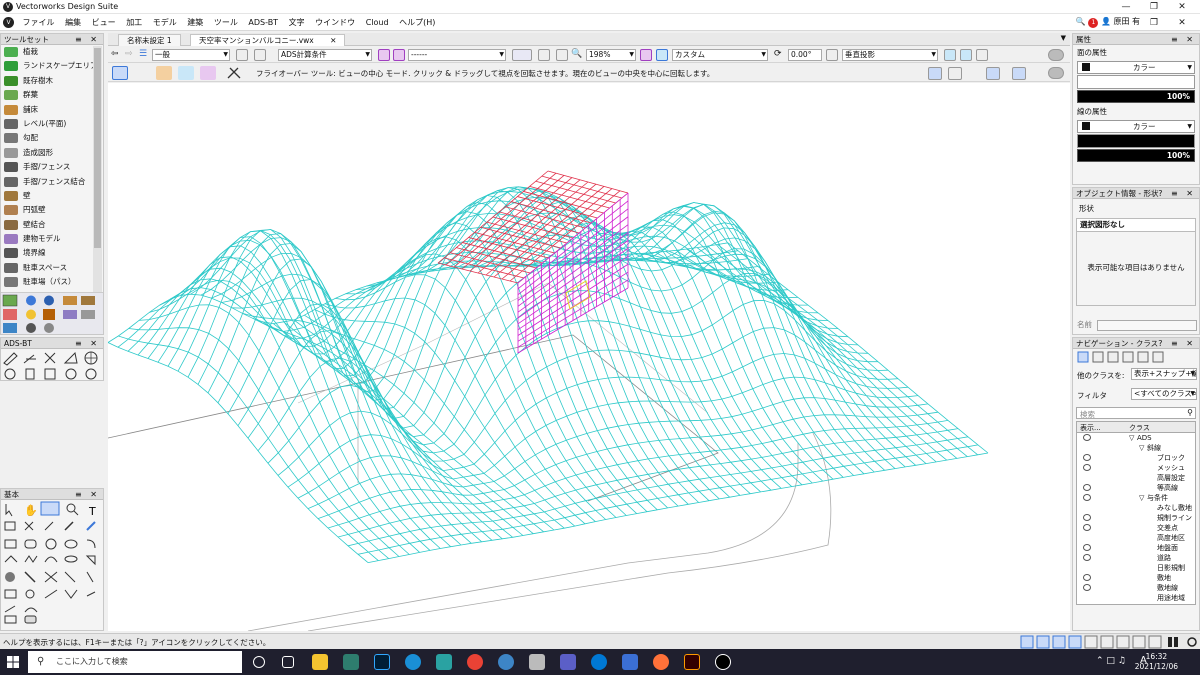 The width and height of the screenshot is (1200, 675). What do you see at coordinates (234, 73) in the screenshot?
I see `tool-preferences-icon` at bounding box center [234, 73].